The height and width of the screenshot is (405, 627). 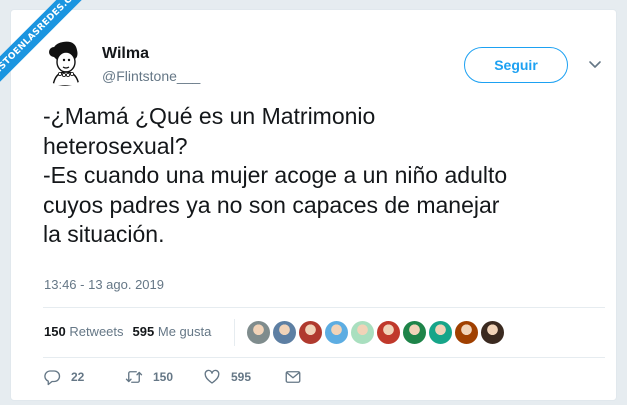 I want to click on tweet-timestamp: 13:46 - 13 ago. 2019, so click(x=104, y=284).